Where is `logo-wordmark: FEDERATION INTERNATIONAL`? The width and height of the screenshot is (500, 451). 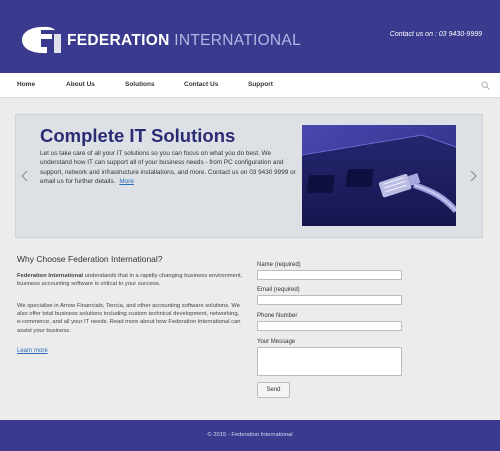 logo-wordmark: FEDERATION INTERNATIONAL is located at coordinates (184, 41).